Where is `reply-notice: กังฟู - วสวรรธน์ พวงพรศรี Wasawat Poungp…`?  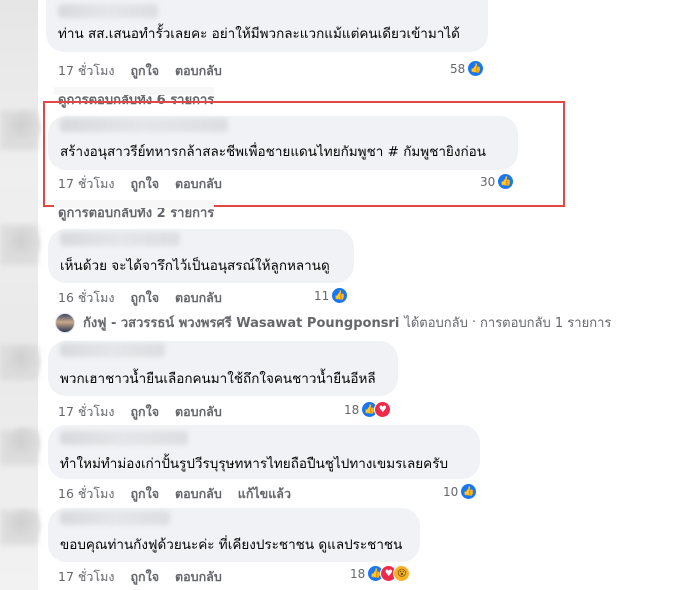
reply-notice: กังฟู - วสวรรธน์ พวงพรศรี Wasawat Poungp… is located at coordinates (333, 322).